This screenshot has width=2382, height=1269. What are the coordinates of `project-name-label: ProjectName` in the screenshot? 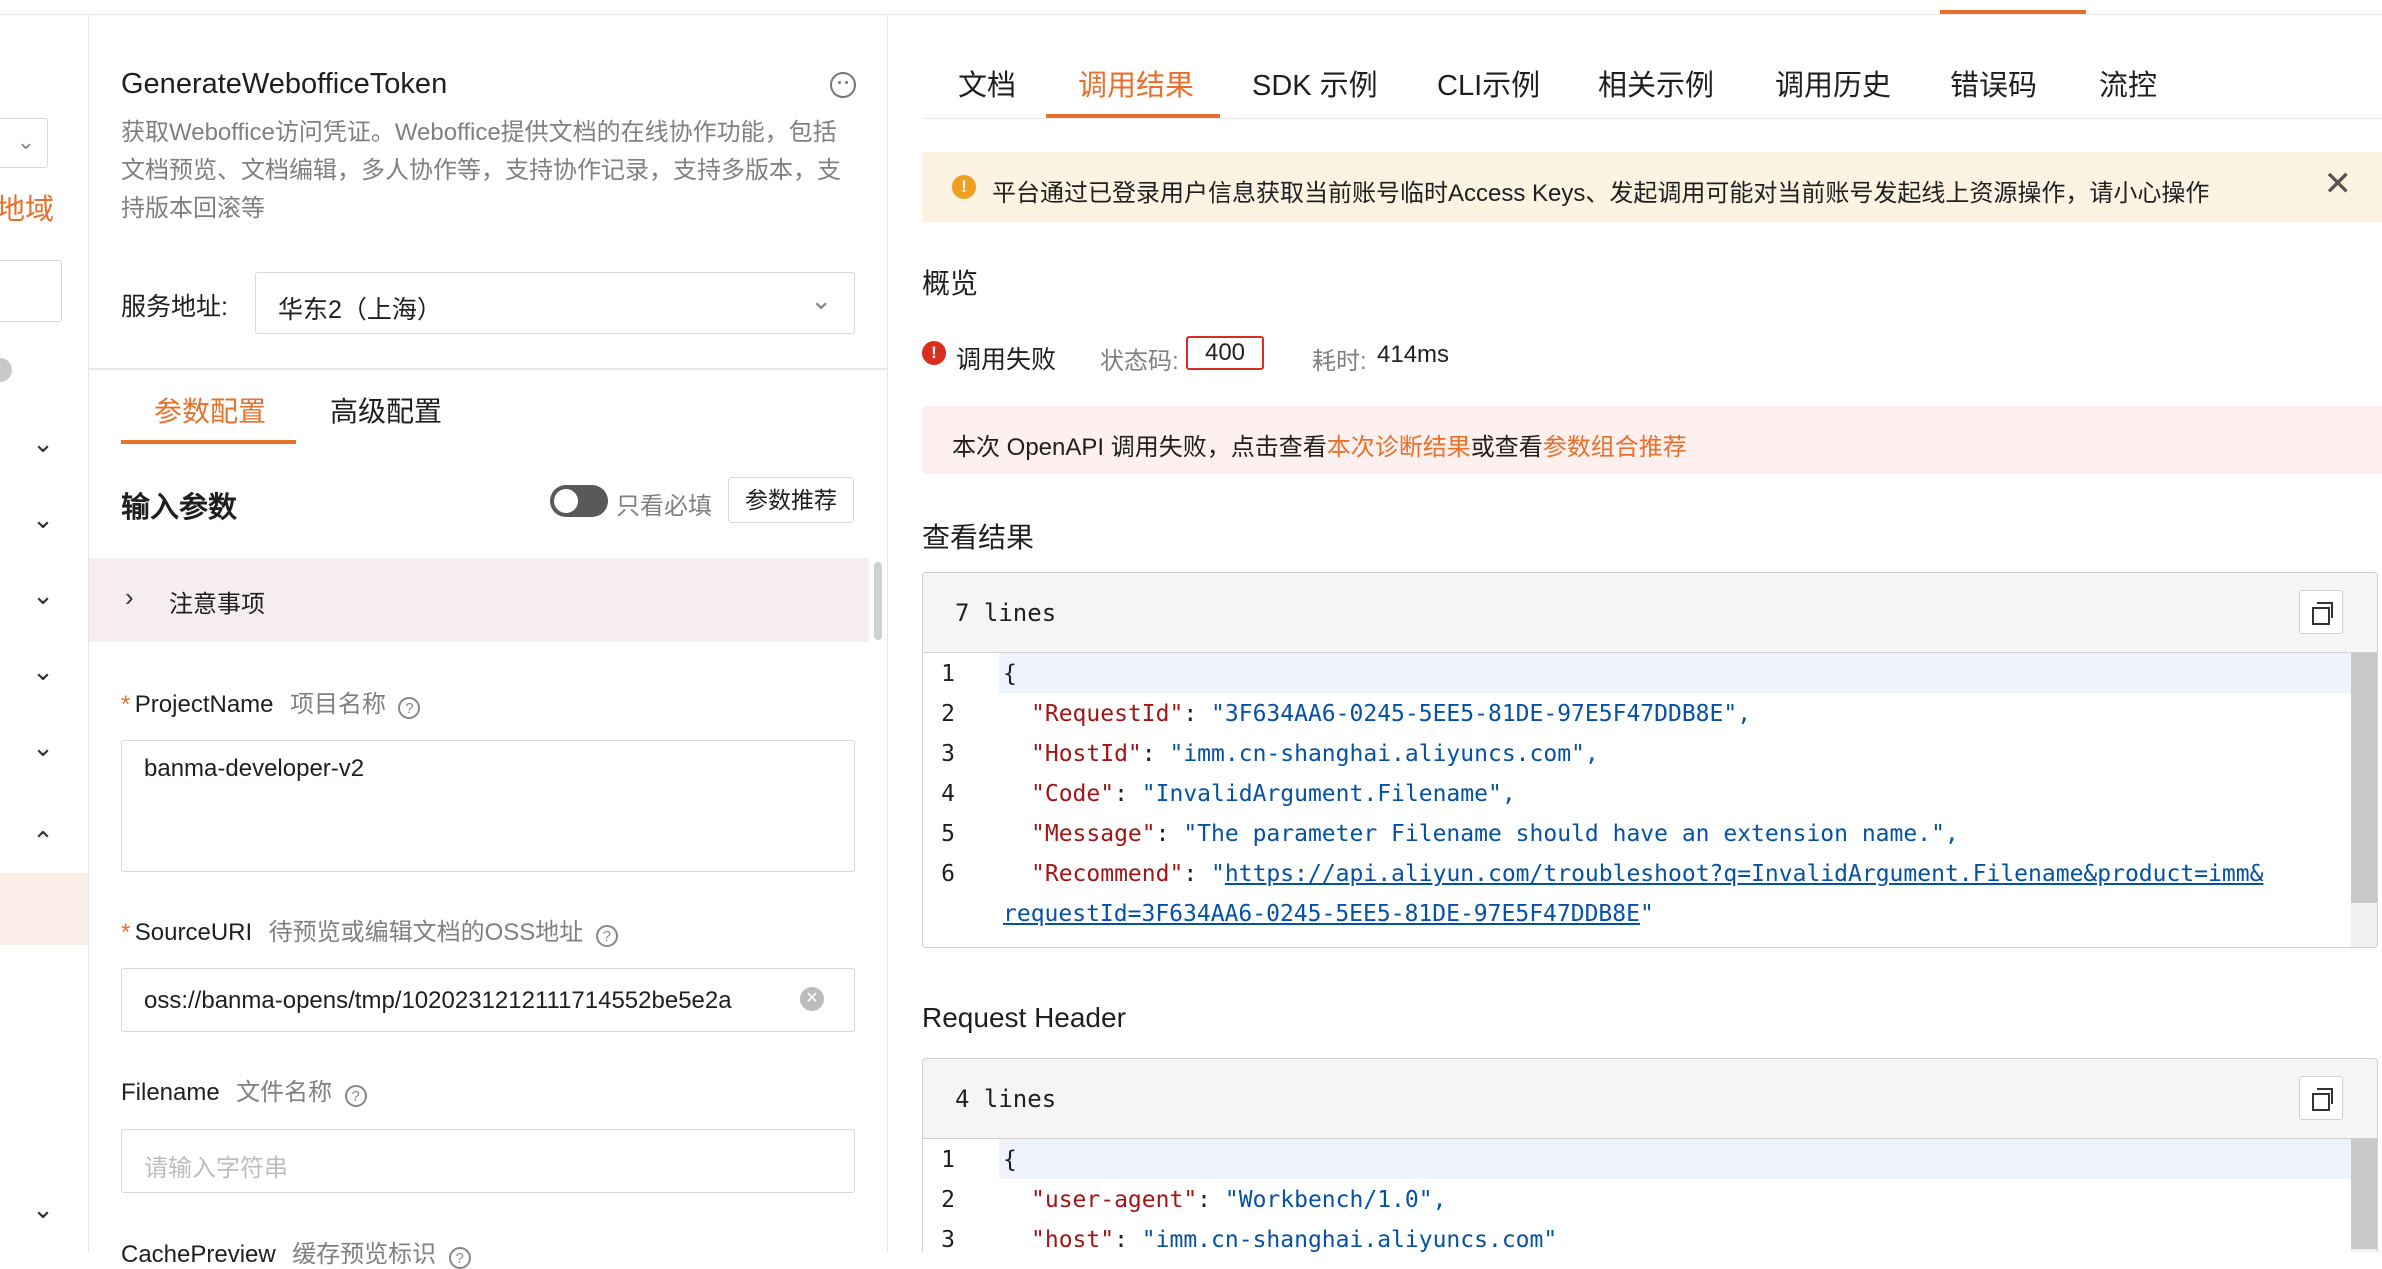 It's located at (204, 704).